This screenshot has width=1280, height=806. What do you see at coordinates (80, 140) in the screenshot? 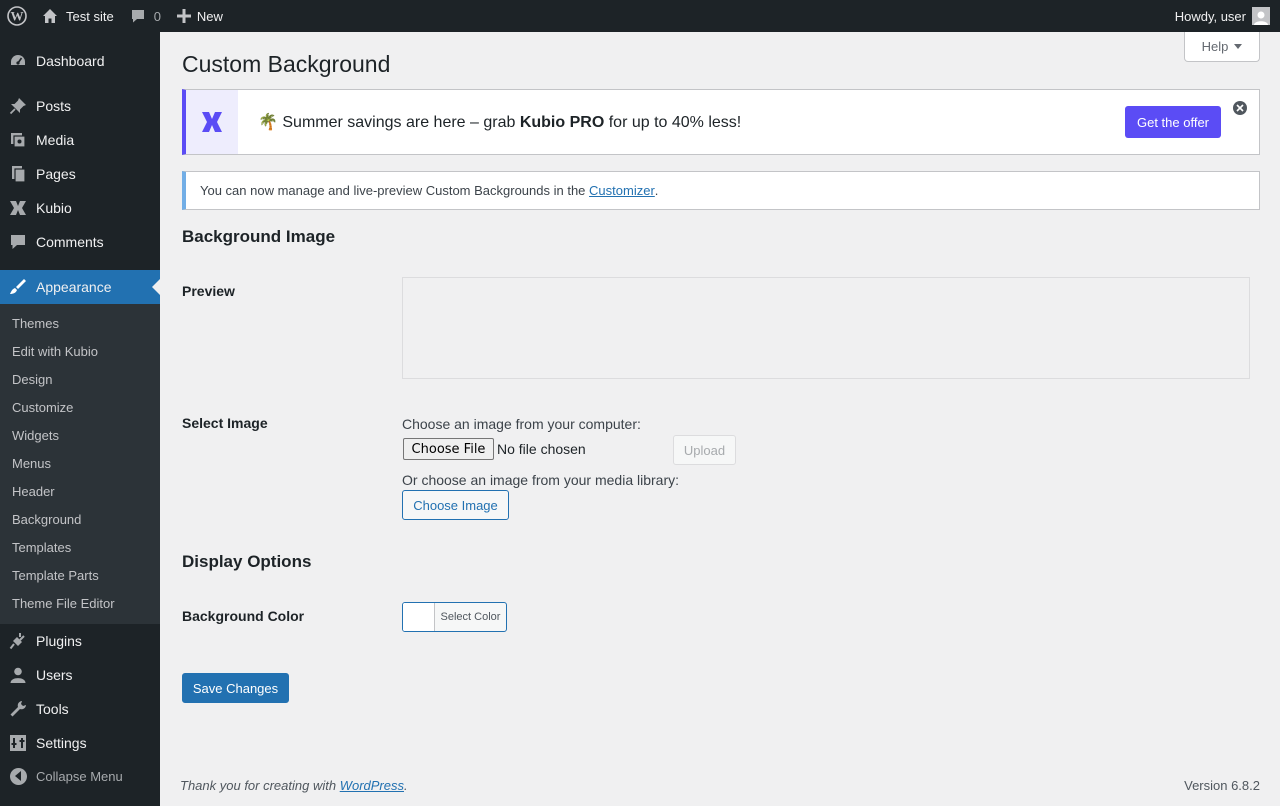
I see `sidebar-item-media: Media` at bounding box center [80, 140].